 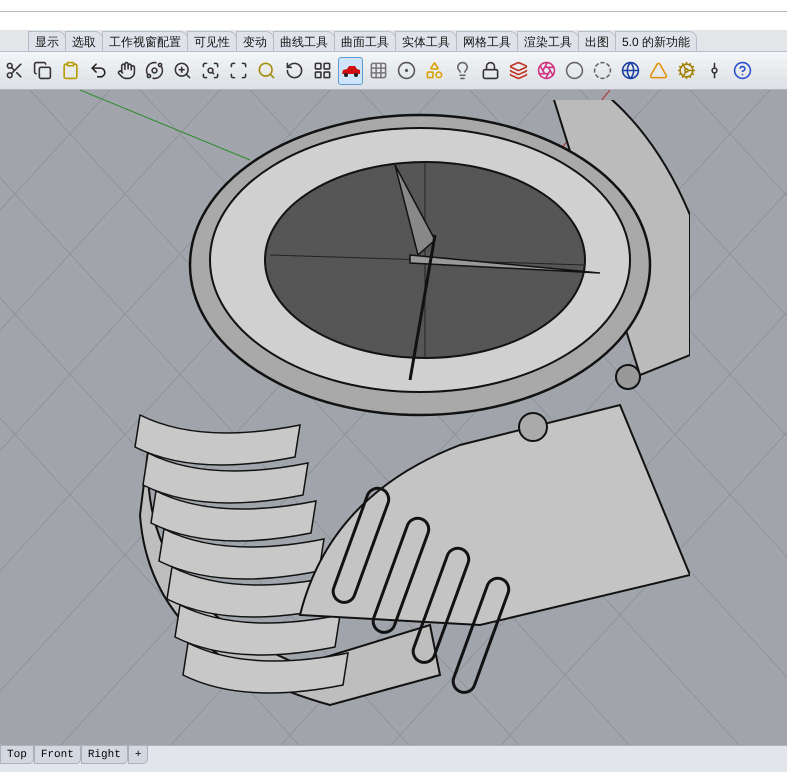 What do you see at coordinates (434, 70) in the screenshot?
I see `shapes-icon` at bounding box center [434, 70].